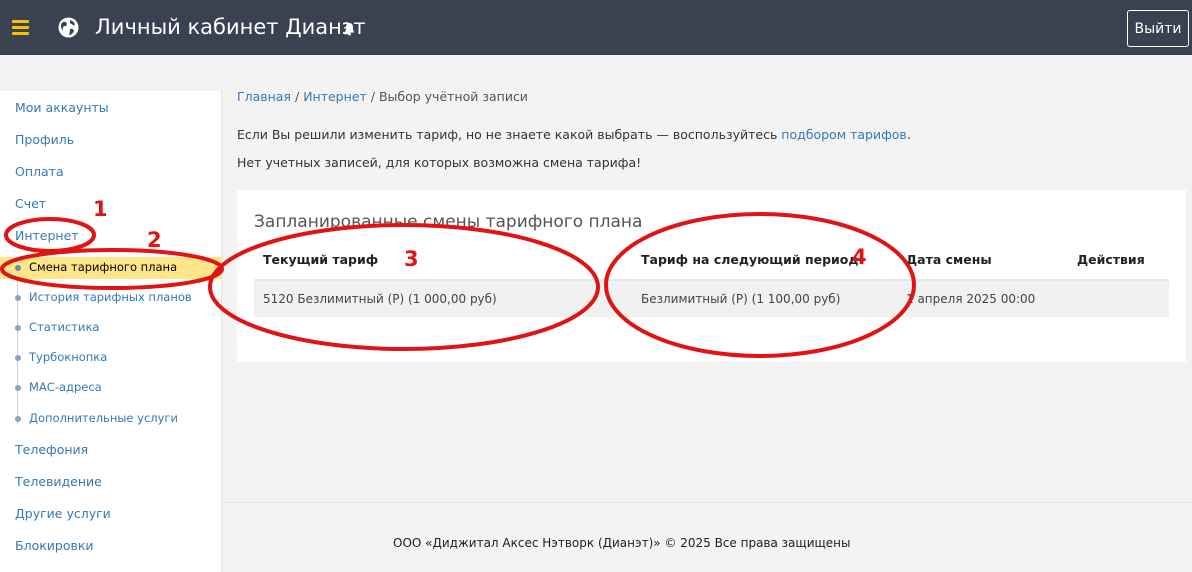  What do you see at coordinates (54, 545) in the screenshot?
I see `sidebar-item-blocks: Блокировки` at bounding box center [54, 545].